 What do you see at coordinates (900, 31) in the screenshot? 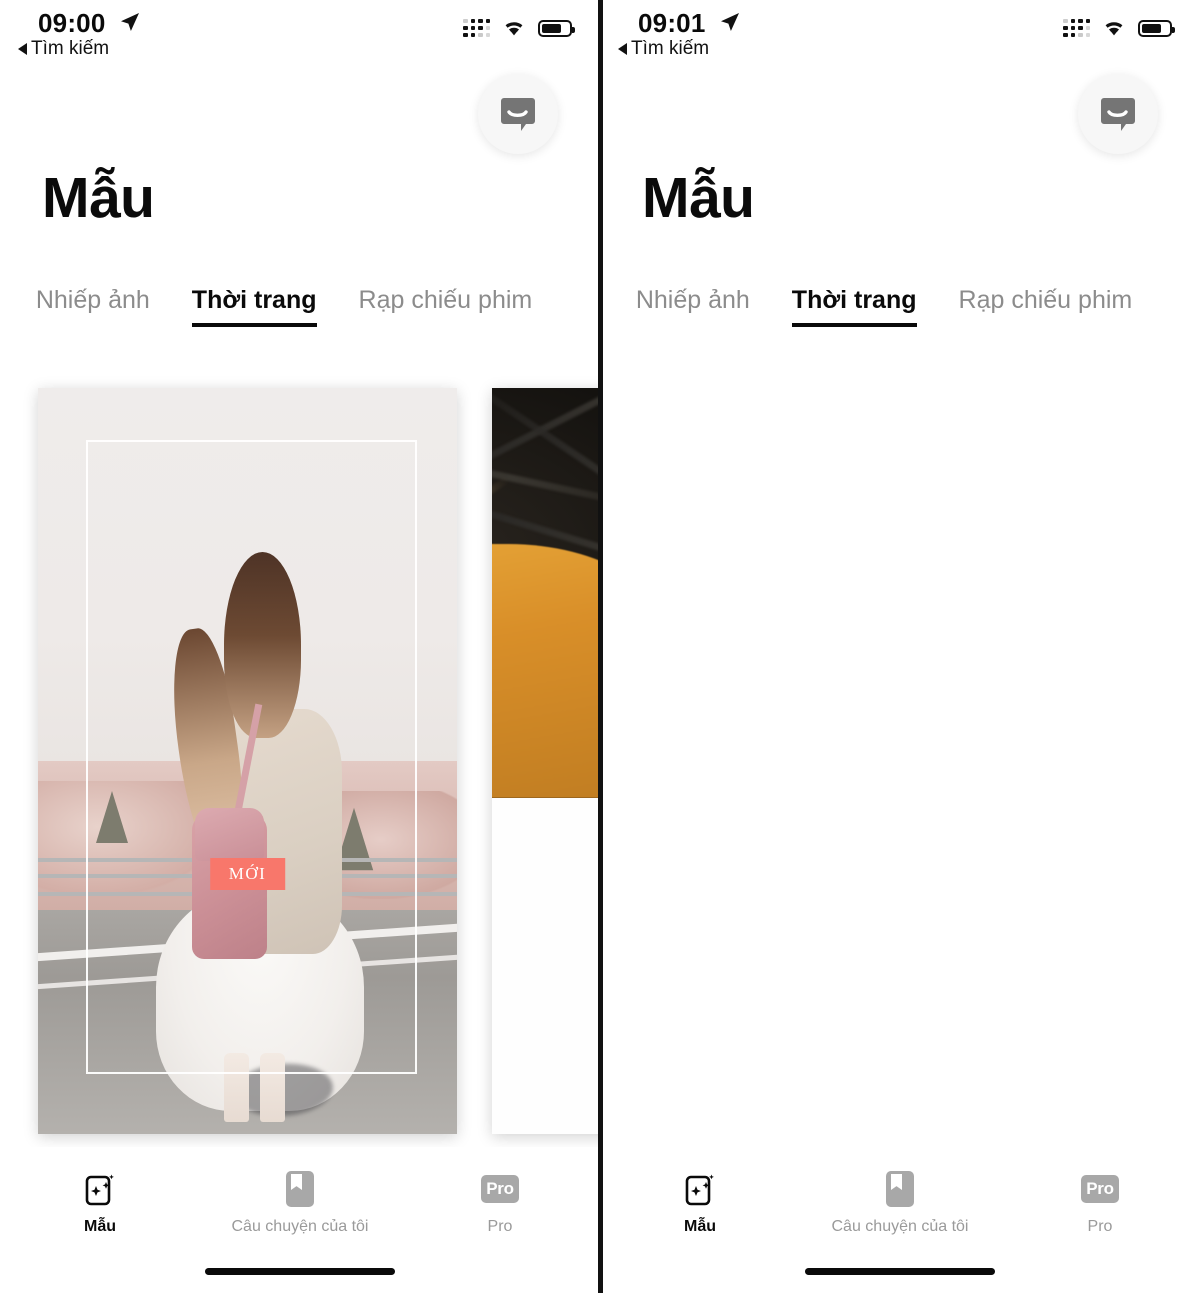
I see `status-bar: 09:01 Tìm kiếm` at bounding box center [900, 31].